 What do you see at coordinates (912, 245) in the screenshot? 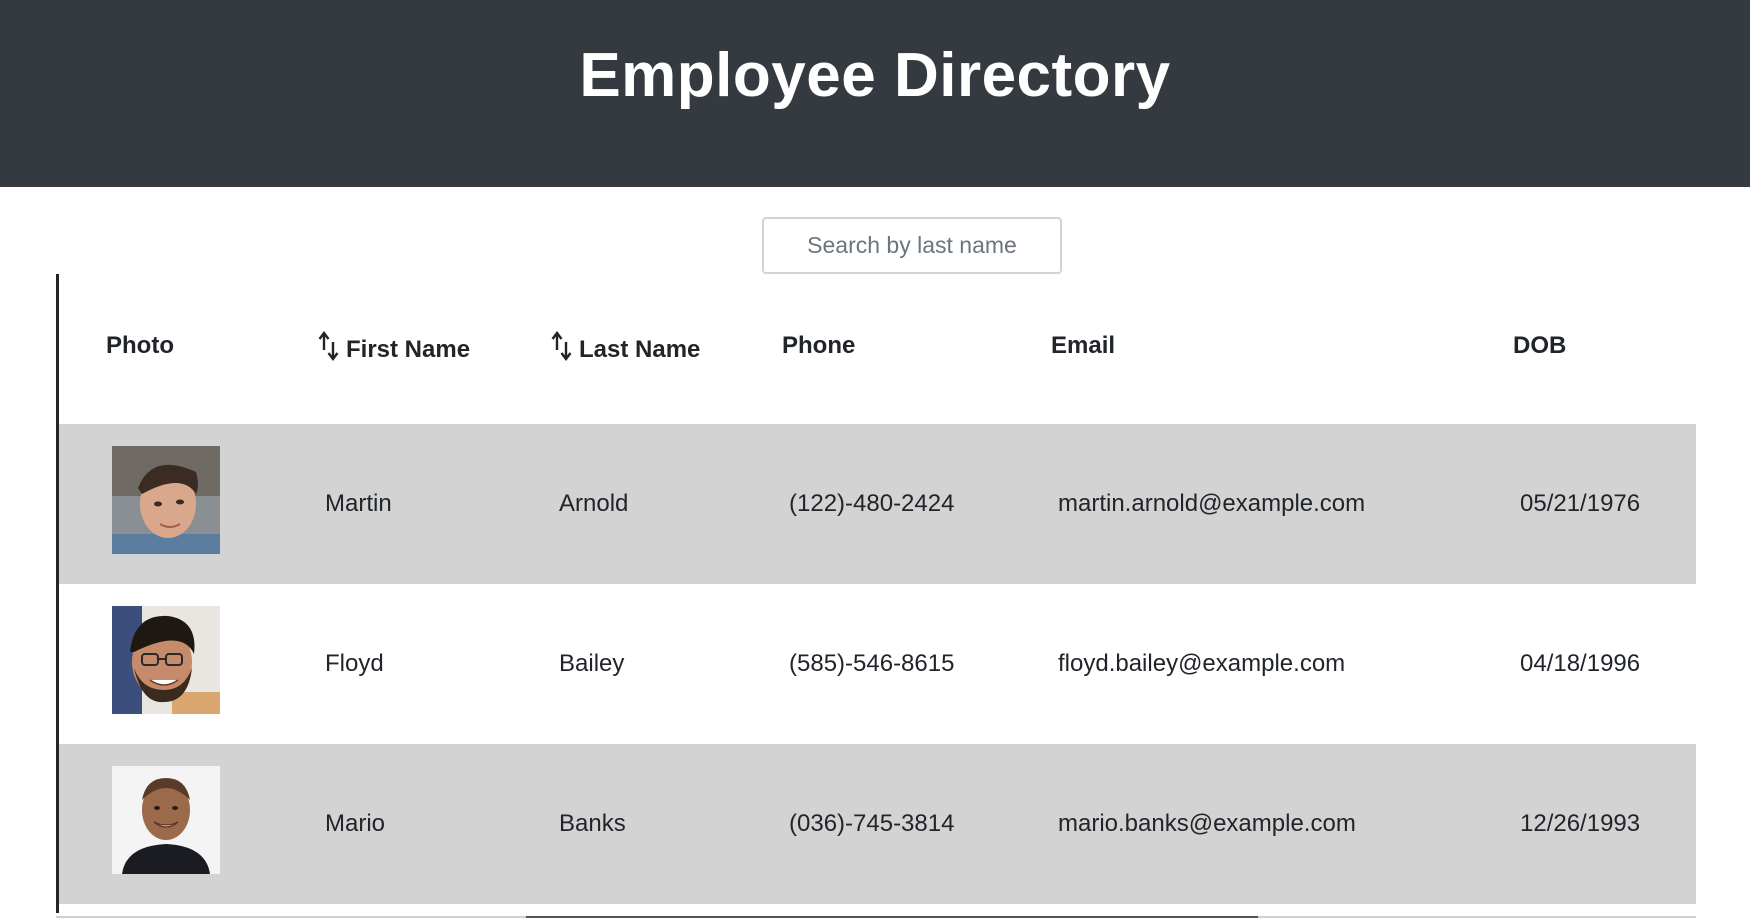
I see `search-input` at bounding box center [912, 245].